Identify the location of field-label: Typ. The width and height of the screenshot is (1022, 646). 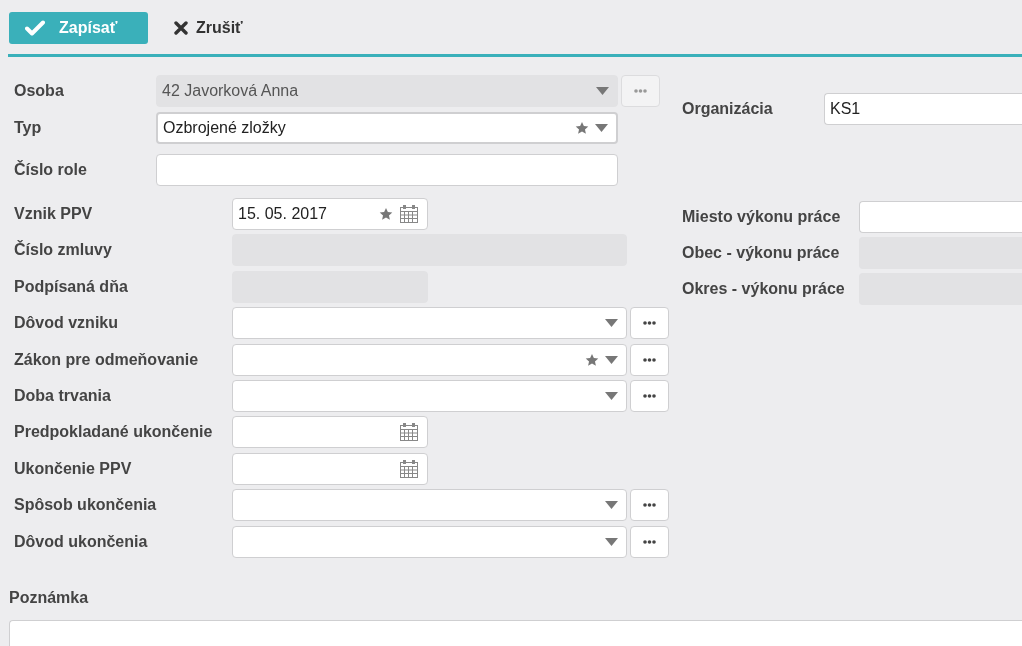
(28, 128).